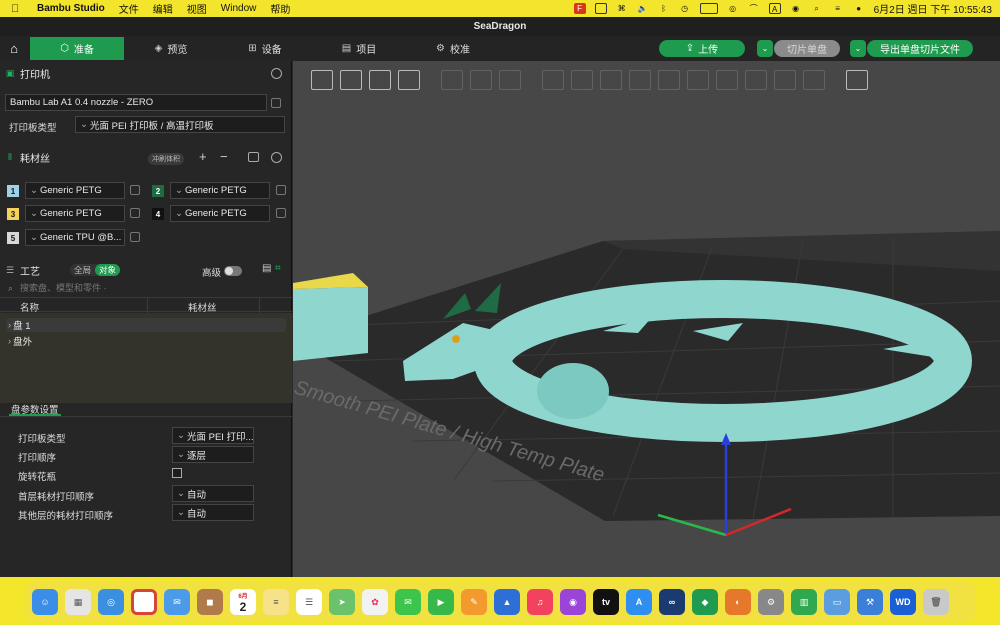 This screenshot has width=1000, height=625. Describe the element at coordinates (708, 8) in the screenshot. I see `battery-icon` at that location.